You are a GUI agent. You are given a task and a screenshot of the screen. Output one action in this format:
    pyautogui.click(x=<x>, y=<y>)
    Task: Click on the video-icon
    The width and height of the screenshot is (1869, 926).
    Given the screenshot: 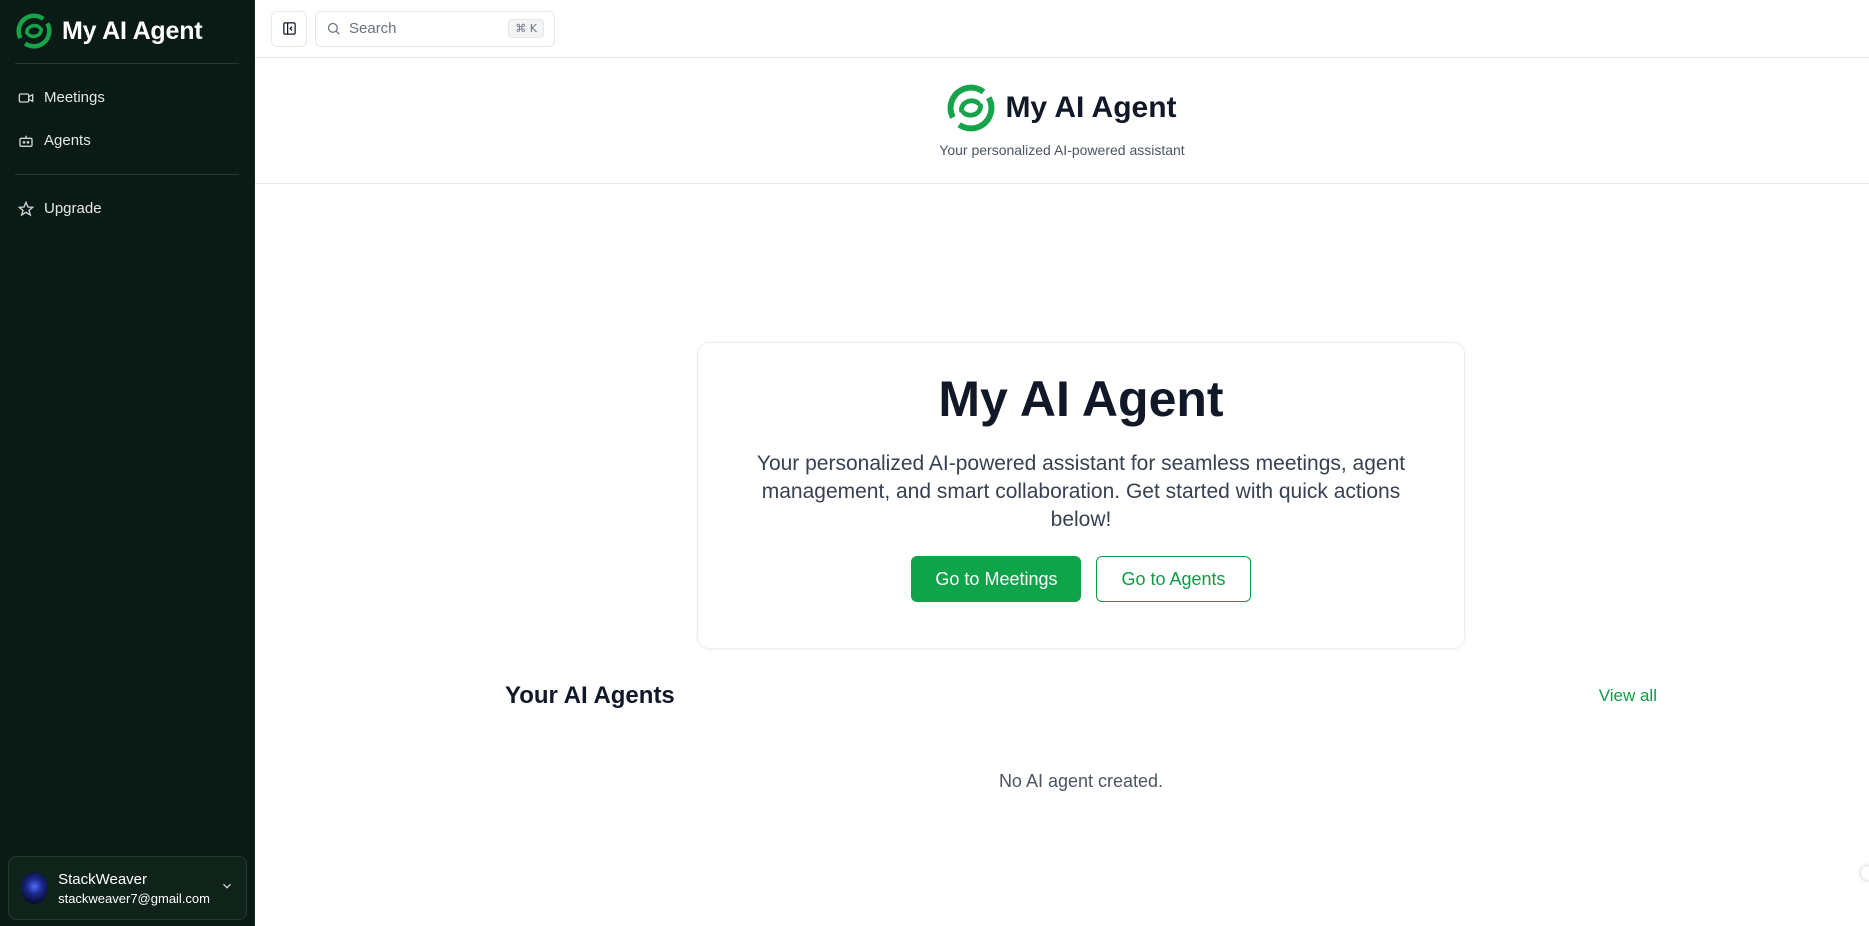 What is the action you would take?
    pyautogui.click(x=26, y=97)
    